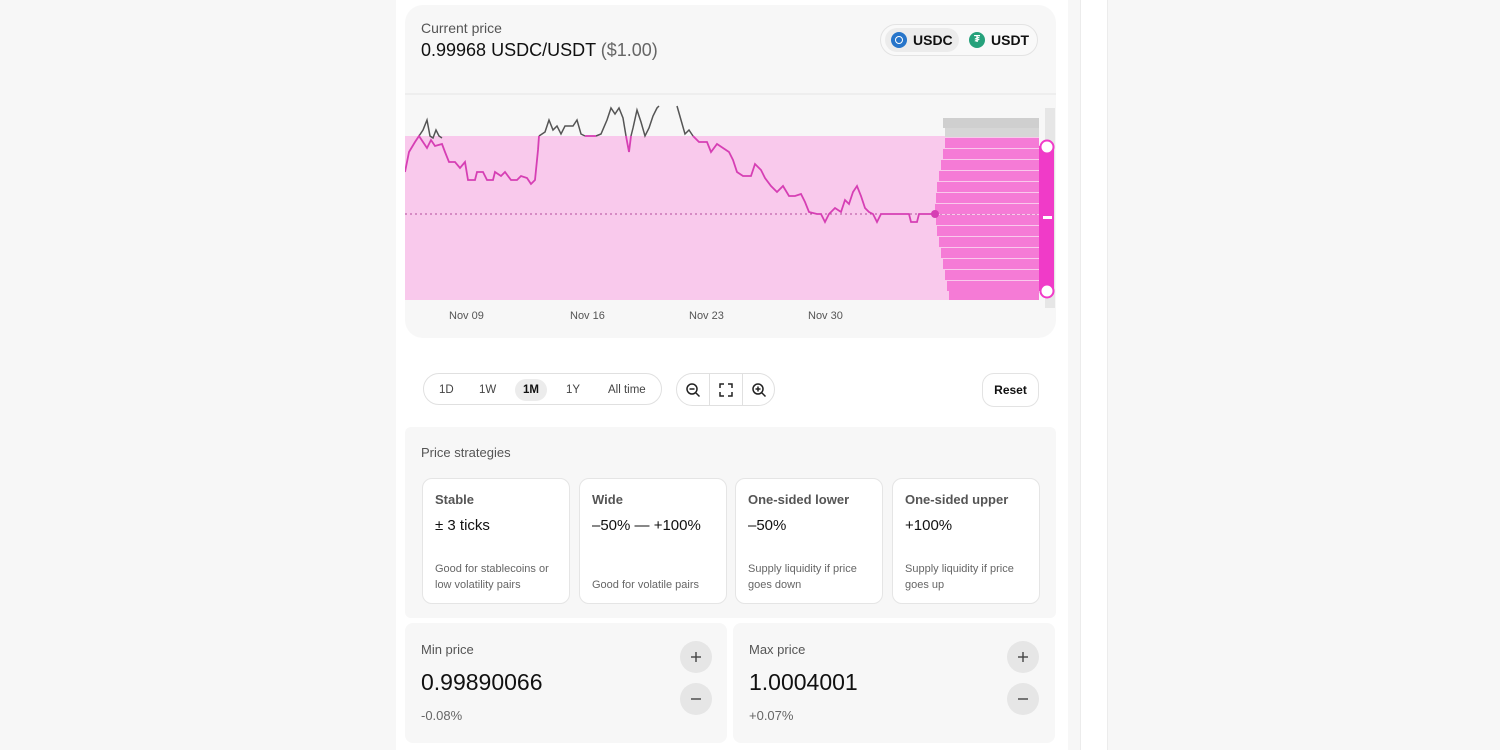 The image size is (1500, 750). I want to click on token-usdt-label: USDT, so click(1010, 40).